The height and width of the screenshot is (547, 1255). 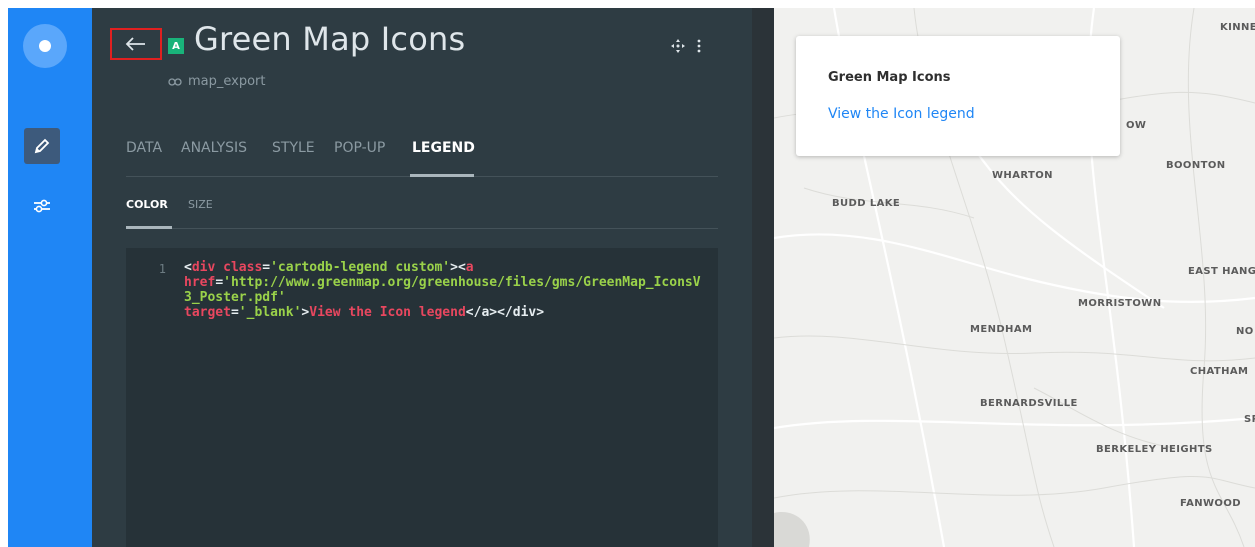 What do you see at coordinates (175, 81) in the screenshot?
I see `link-icon` at bounding box center [175, 81].